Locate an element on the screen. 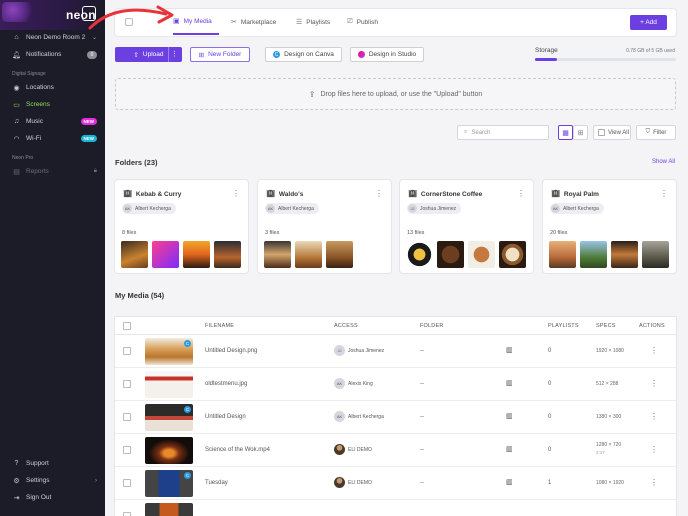 This screenshot has height=516, width=688. view-all-toggle: View All is located at coordinates (612, 132).